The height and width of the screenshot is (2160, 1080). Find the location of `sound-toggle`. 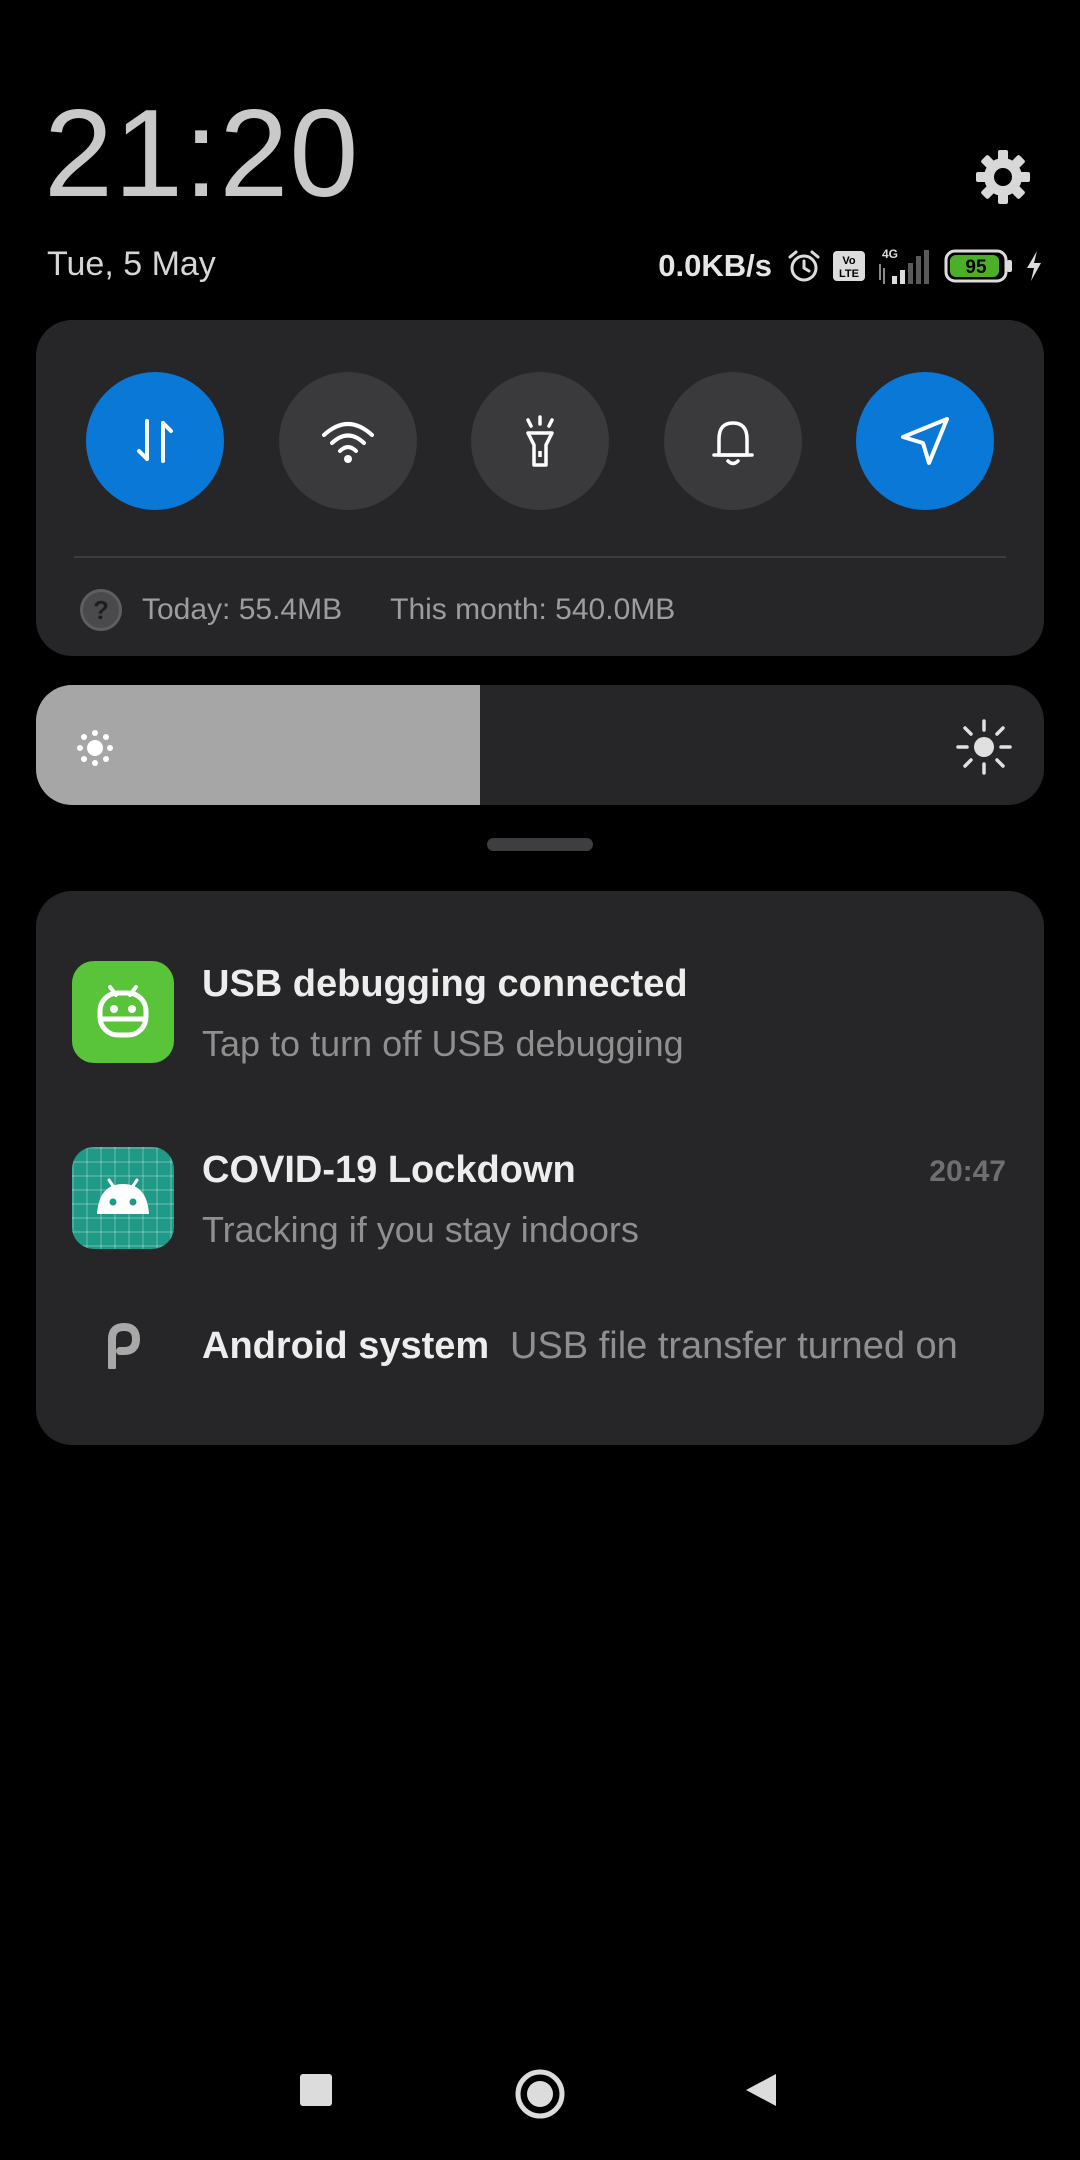

sound-toggle is located at coordinates (733, 441).